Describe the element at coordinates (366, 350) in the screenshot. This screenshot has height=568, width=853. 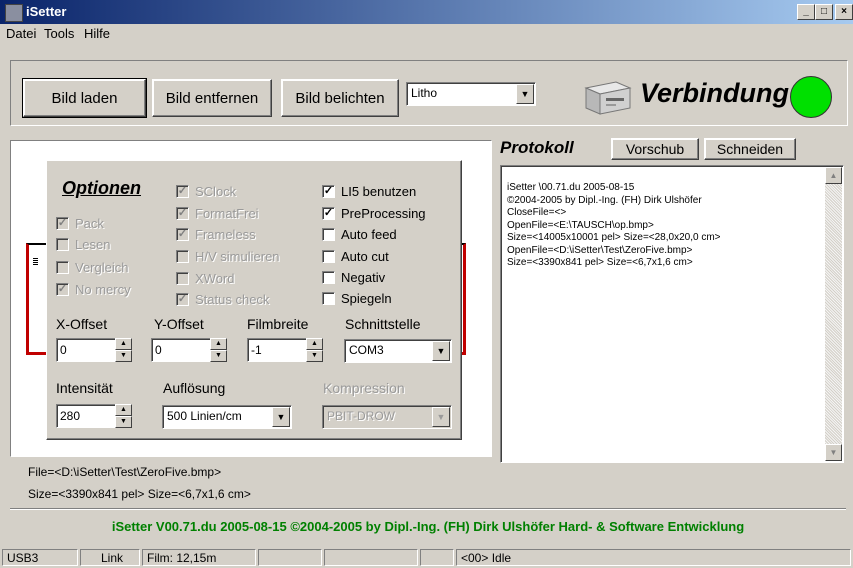
I see `interface-select-value: COM3` at that location.